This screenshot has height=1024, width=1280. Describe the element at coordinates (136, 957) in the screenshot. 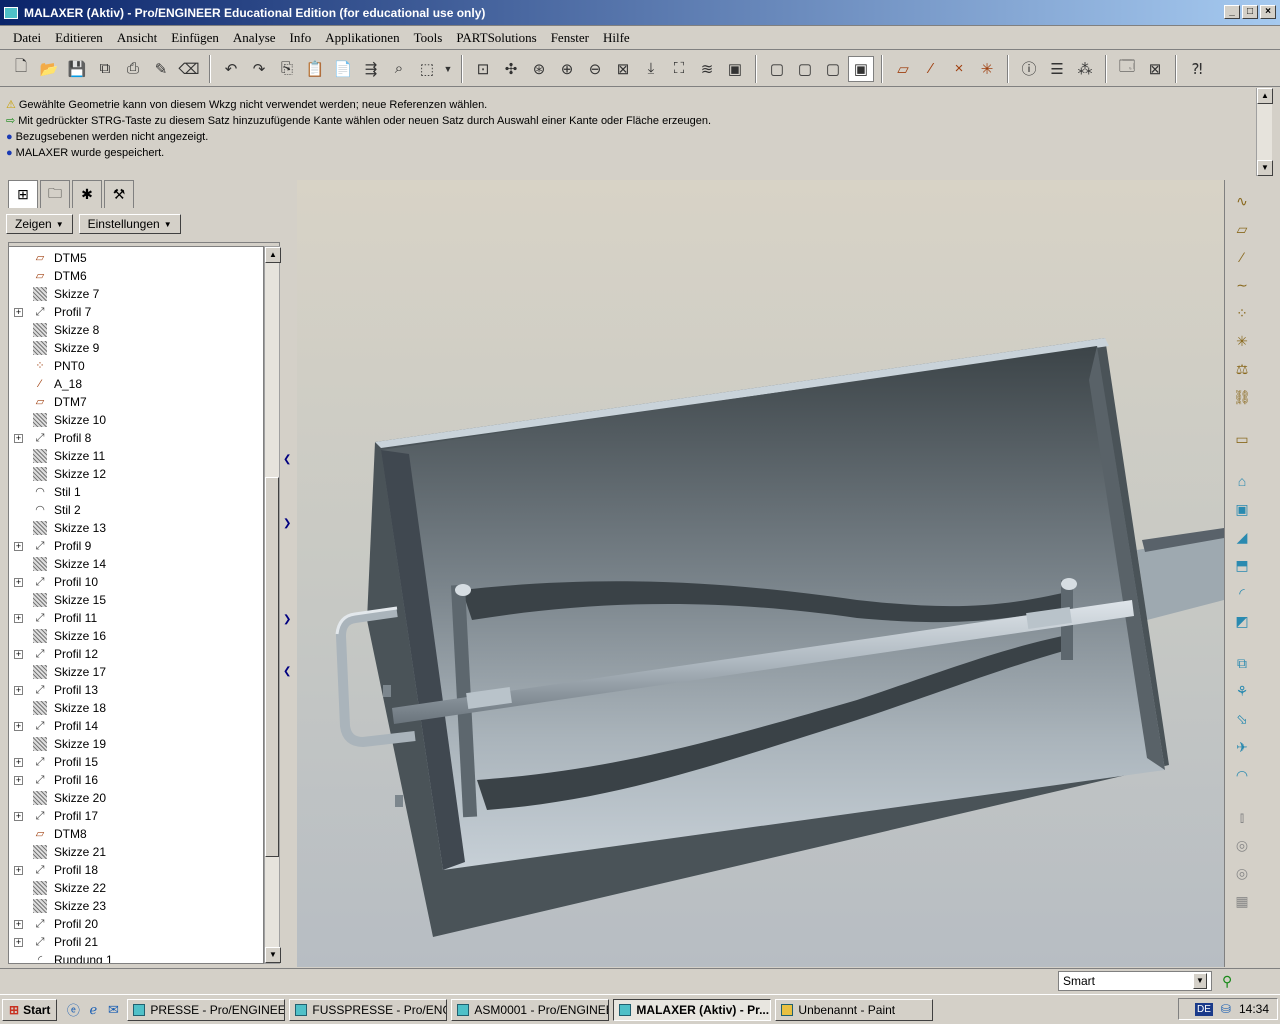

I see `tree-item: ◜ Rundung 1` at that location.